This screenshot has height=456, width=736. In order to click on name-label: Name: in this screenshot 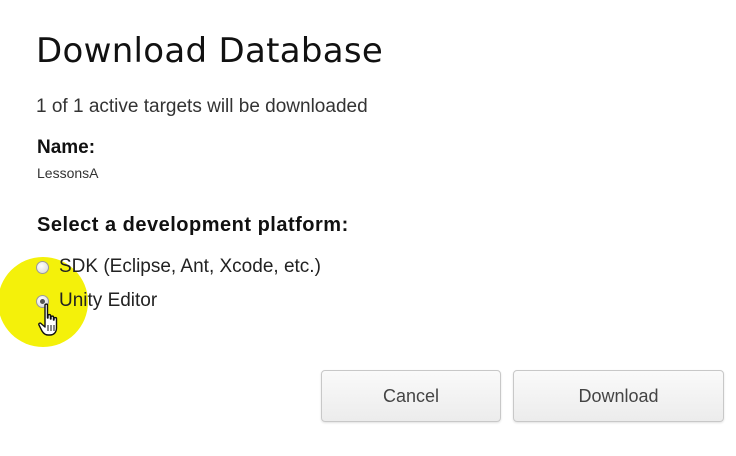, I will do `click(66, 147)`.